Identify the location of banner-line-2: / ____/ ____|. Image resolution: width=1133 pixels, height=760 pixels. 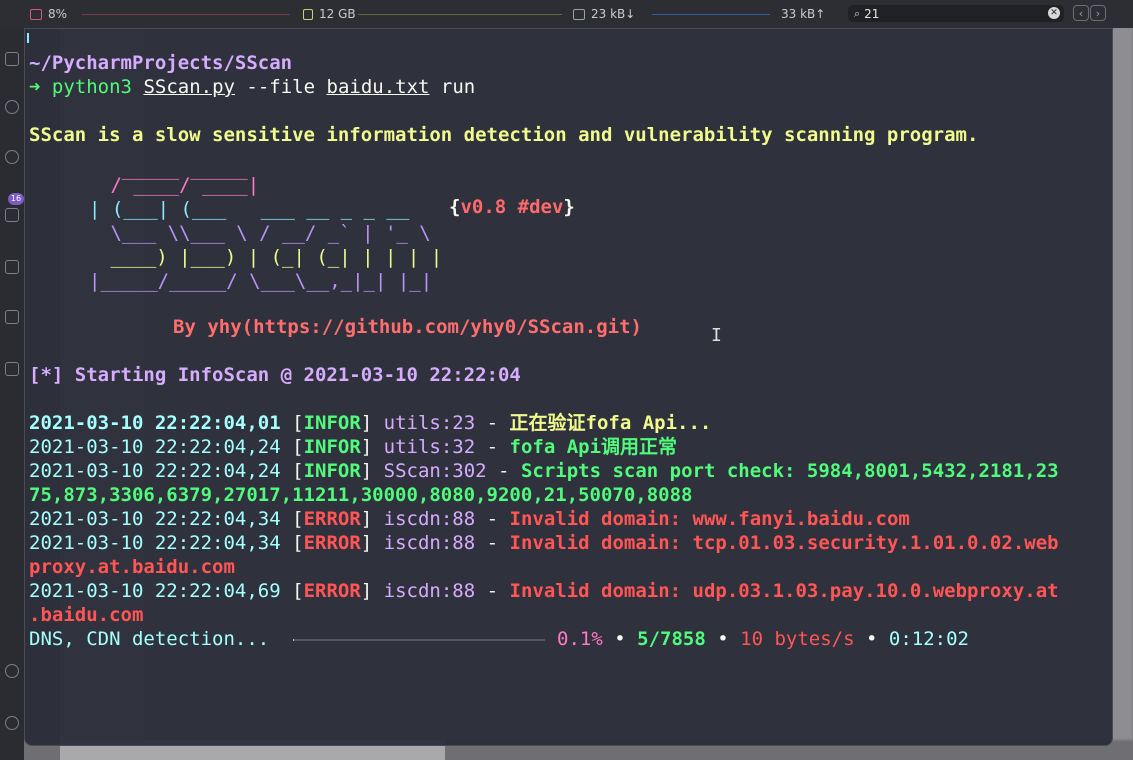
(179, 185).